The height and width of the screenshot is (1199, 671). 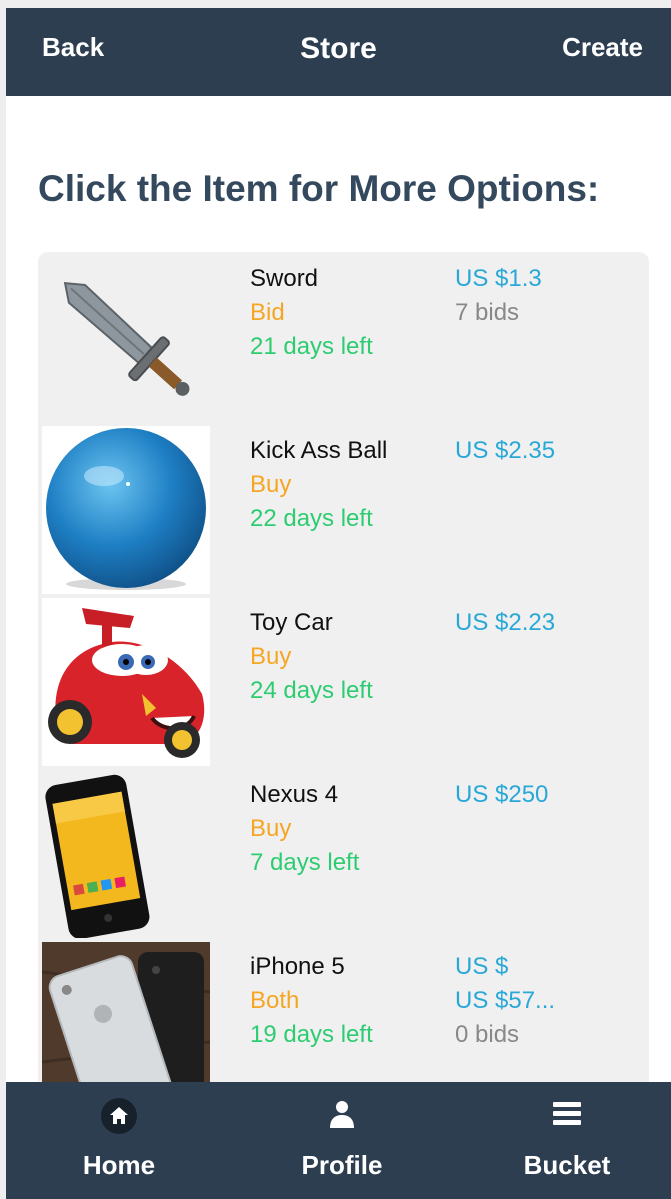 What do you see at coordinates (498, 278) in the screenshot?
I see `item-price: US $1.3` at bounding box center [498, 278].